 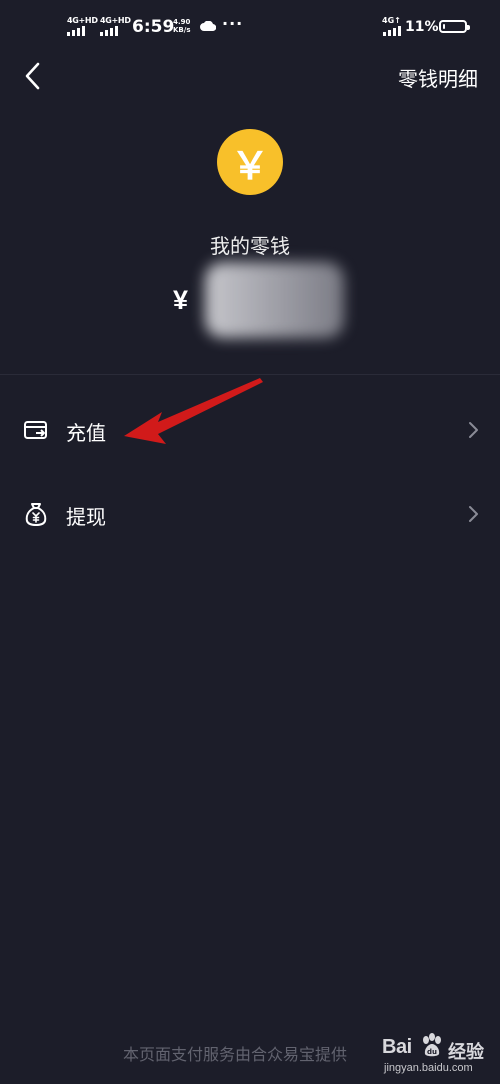 What do you see at coordinates (36, 515) in the screenshot?
I see `money-bag-icon` at bounding box center [36, 515].